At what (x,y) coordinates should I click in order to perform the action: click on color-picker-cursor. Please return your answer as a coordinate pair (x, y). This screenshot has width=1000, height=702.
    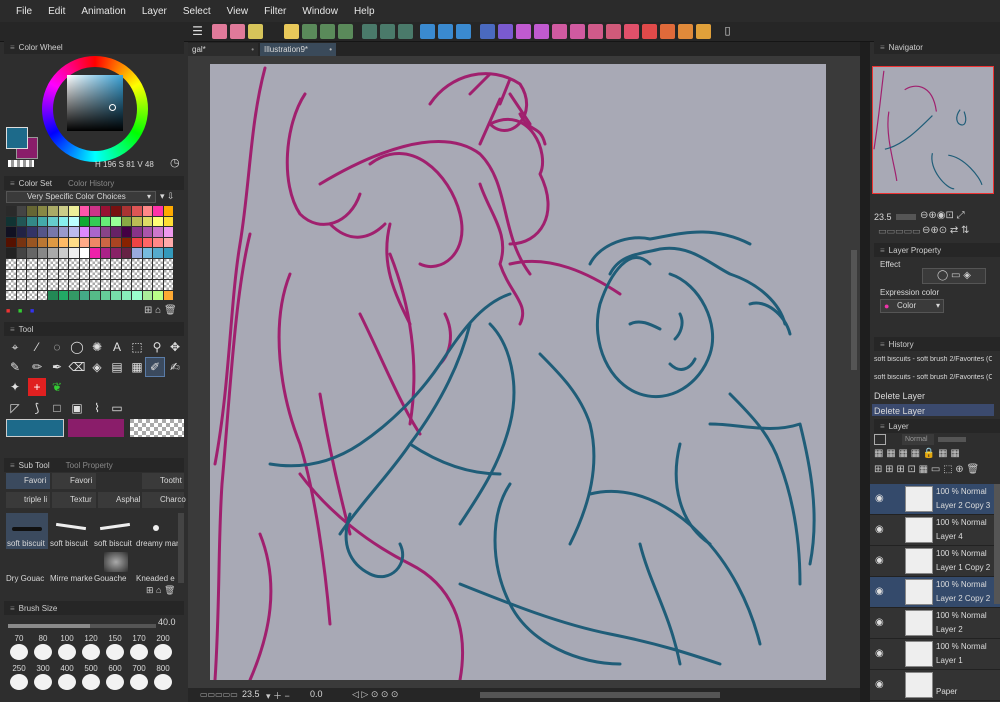
    Looking at the image, I should click on (112, 107).